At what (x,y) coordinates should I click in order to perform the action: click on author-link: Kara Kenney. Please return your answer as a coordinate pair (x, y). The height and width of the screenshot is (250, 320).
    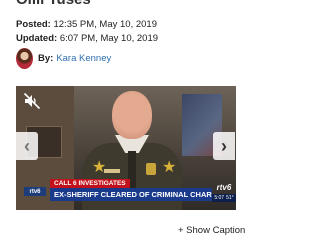
    Looking at the image, I should click on (83, 58).